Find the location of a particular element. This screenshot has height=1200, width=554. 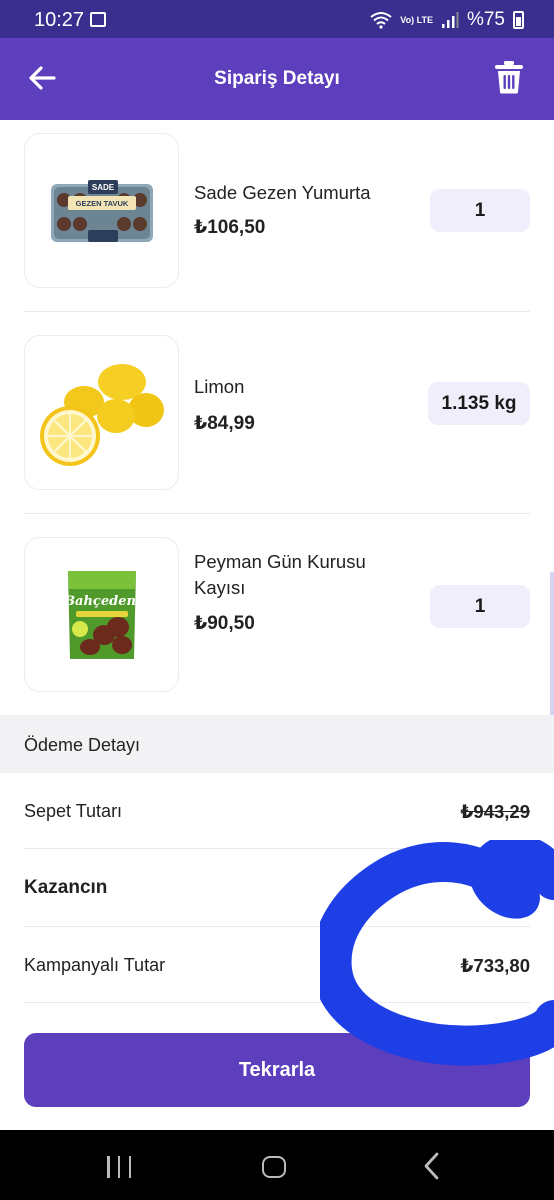

network-type-label: Vo) LTE is located at coordinates (416, 19).